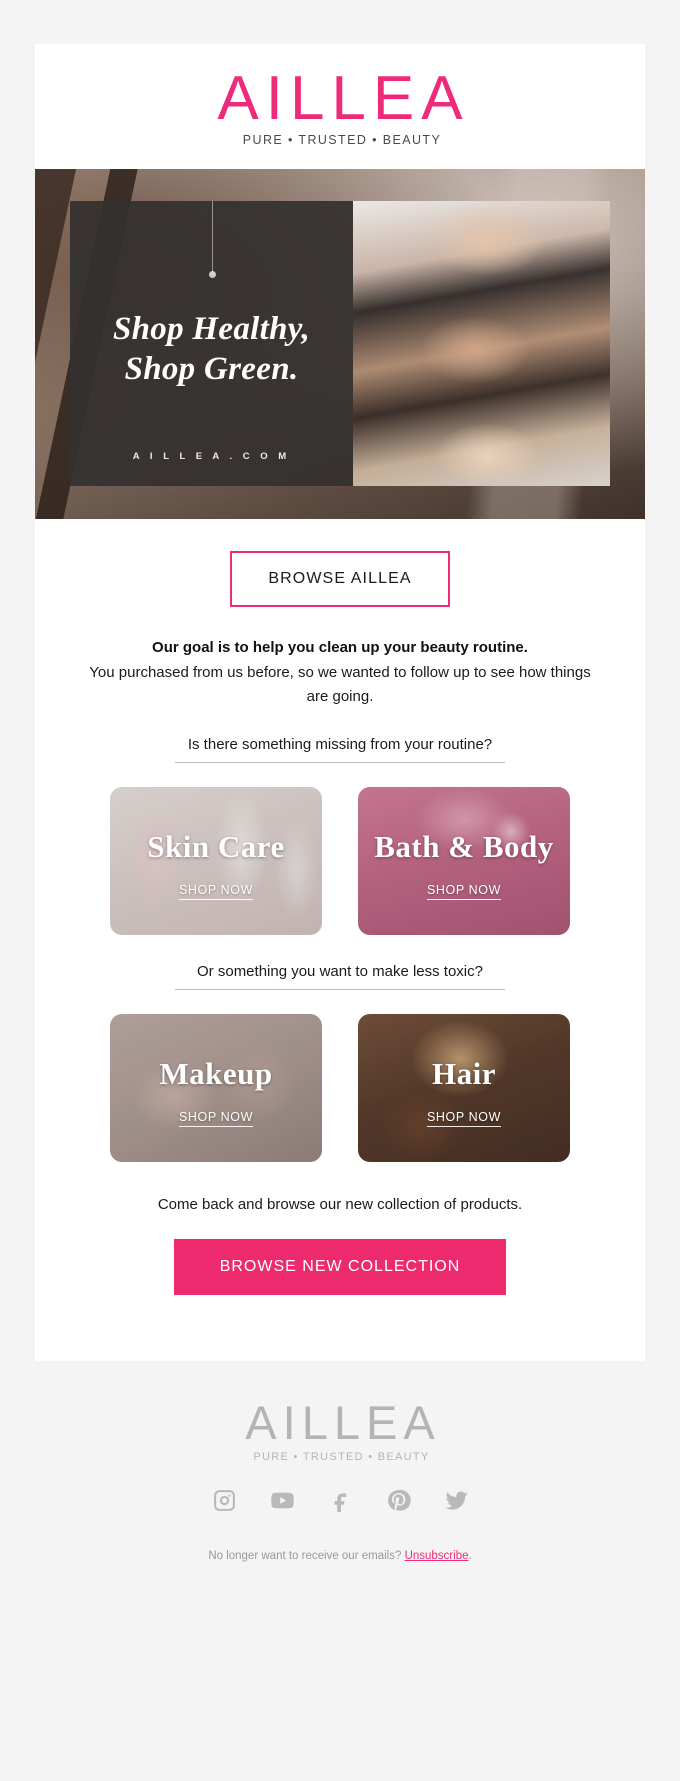 The image size is (680, 1781). What do you see at coordinates (341, 1456) in the screenshot?
I see `footer-logo-tagline: PURE • TRUSTED • BEAUTY` at bounding box center [341, 1456].